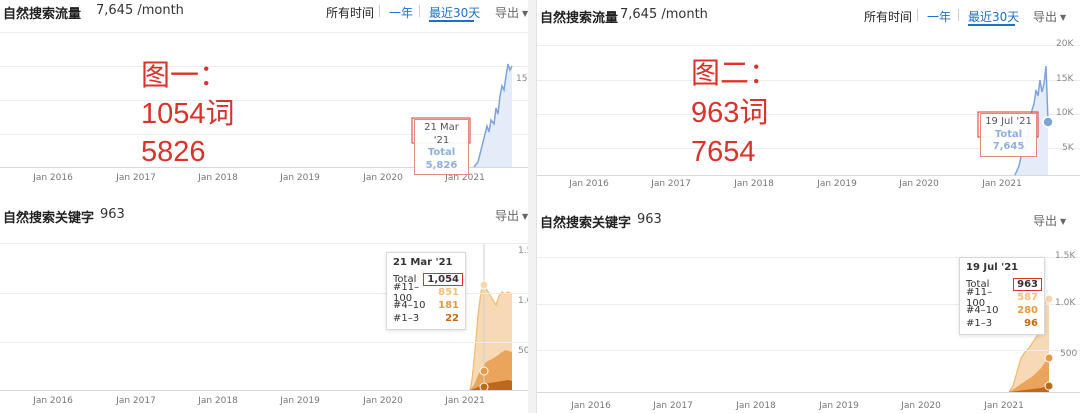  I want to click on tooltip-row-value: 181, so click(448, 305).